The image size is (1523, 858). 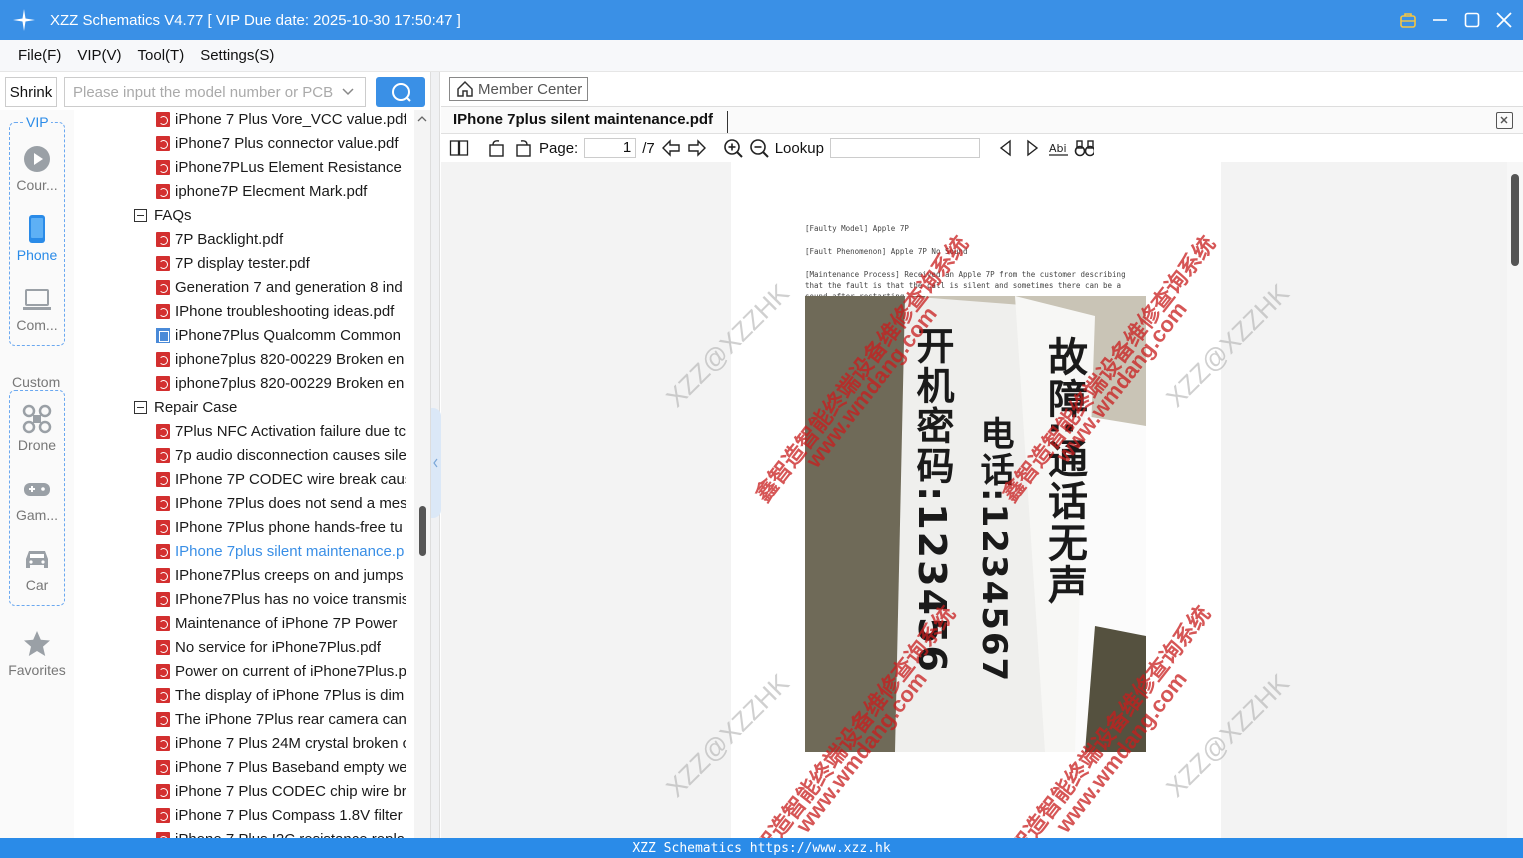 I want to click on photo-text: 电话:1234567, so click(x=994, y=550).